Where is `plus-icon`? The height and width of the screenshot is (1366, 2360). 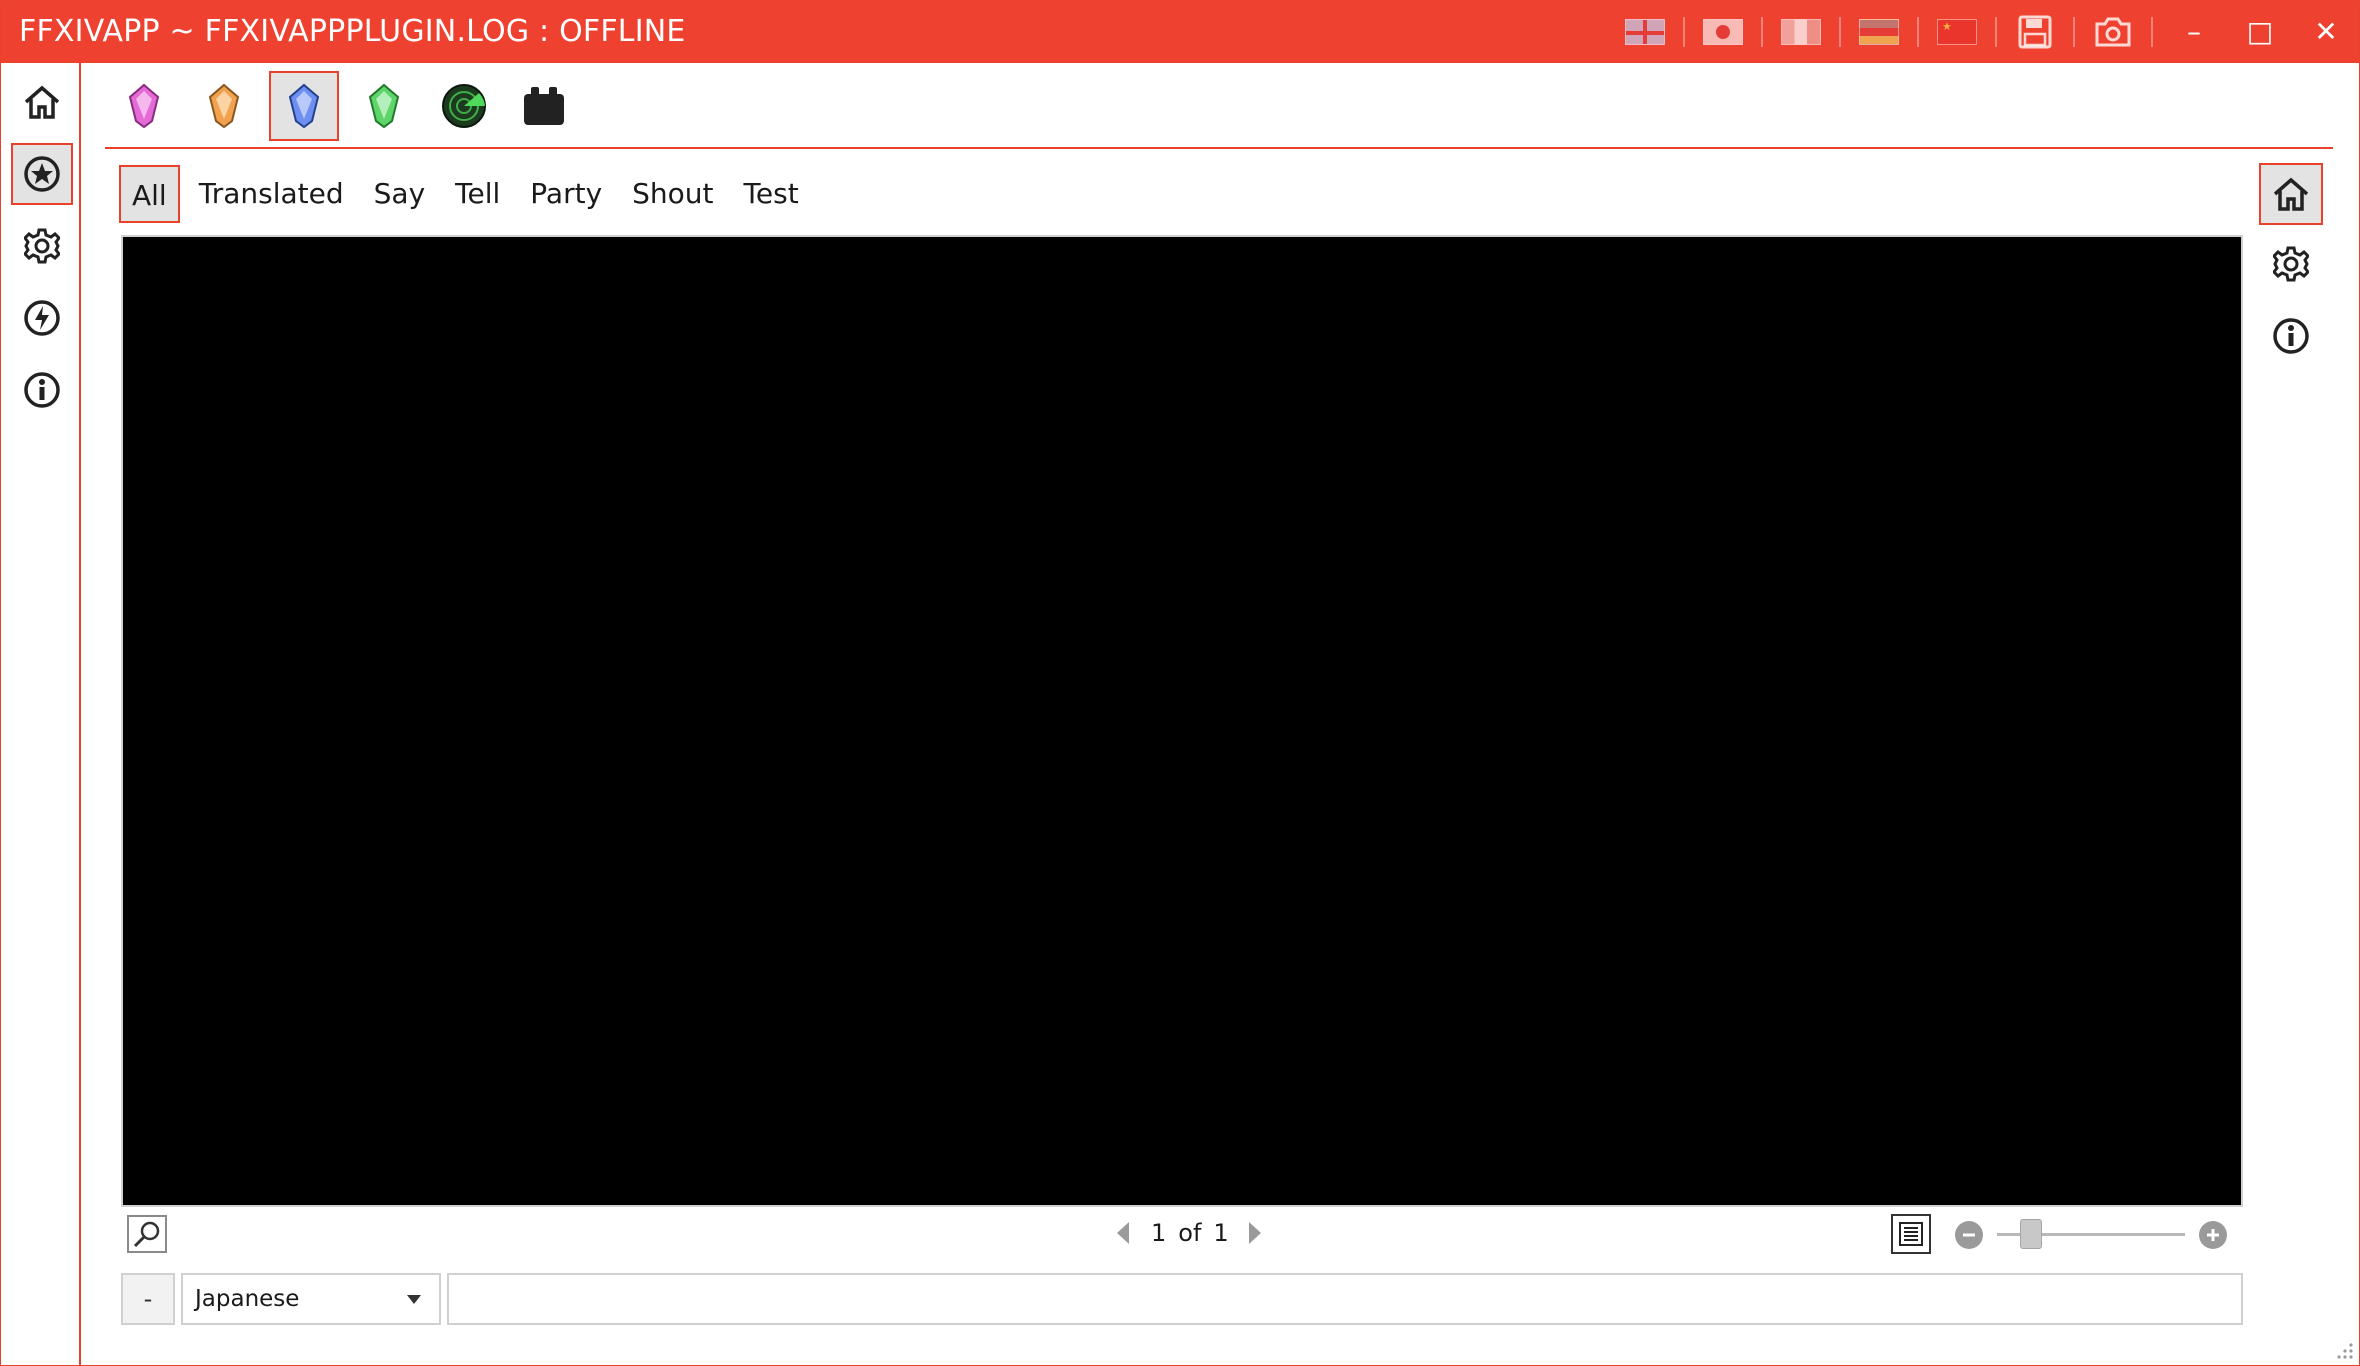
plus-icon is located at coordinates (2213, 1235).